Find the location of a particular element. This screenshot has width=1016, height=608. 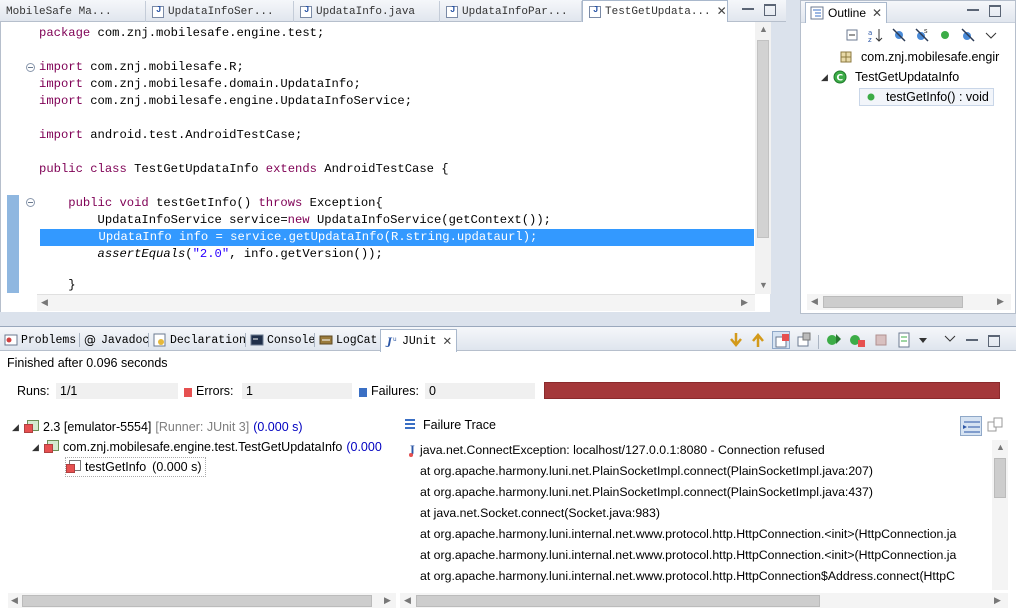

compare-result-icon is located at coordinates (995, 425).